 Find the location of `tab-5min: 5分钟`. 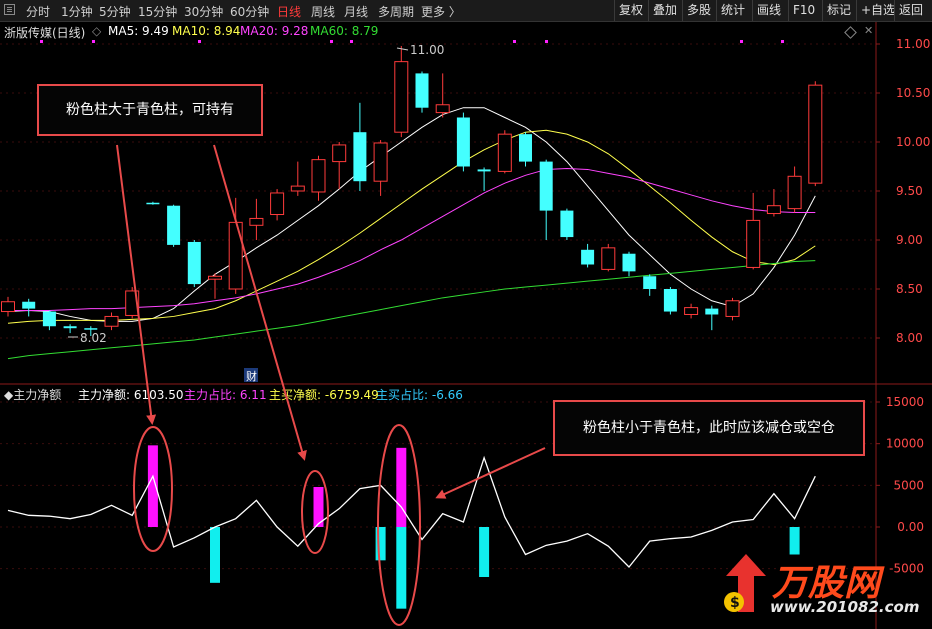

tab-5min: 5分钟 is located at coordinates (115, 11).